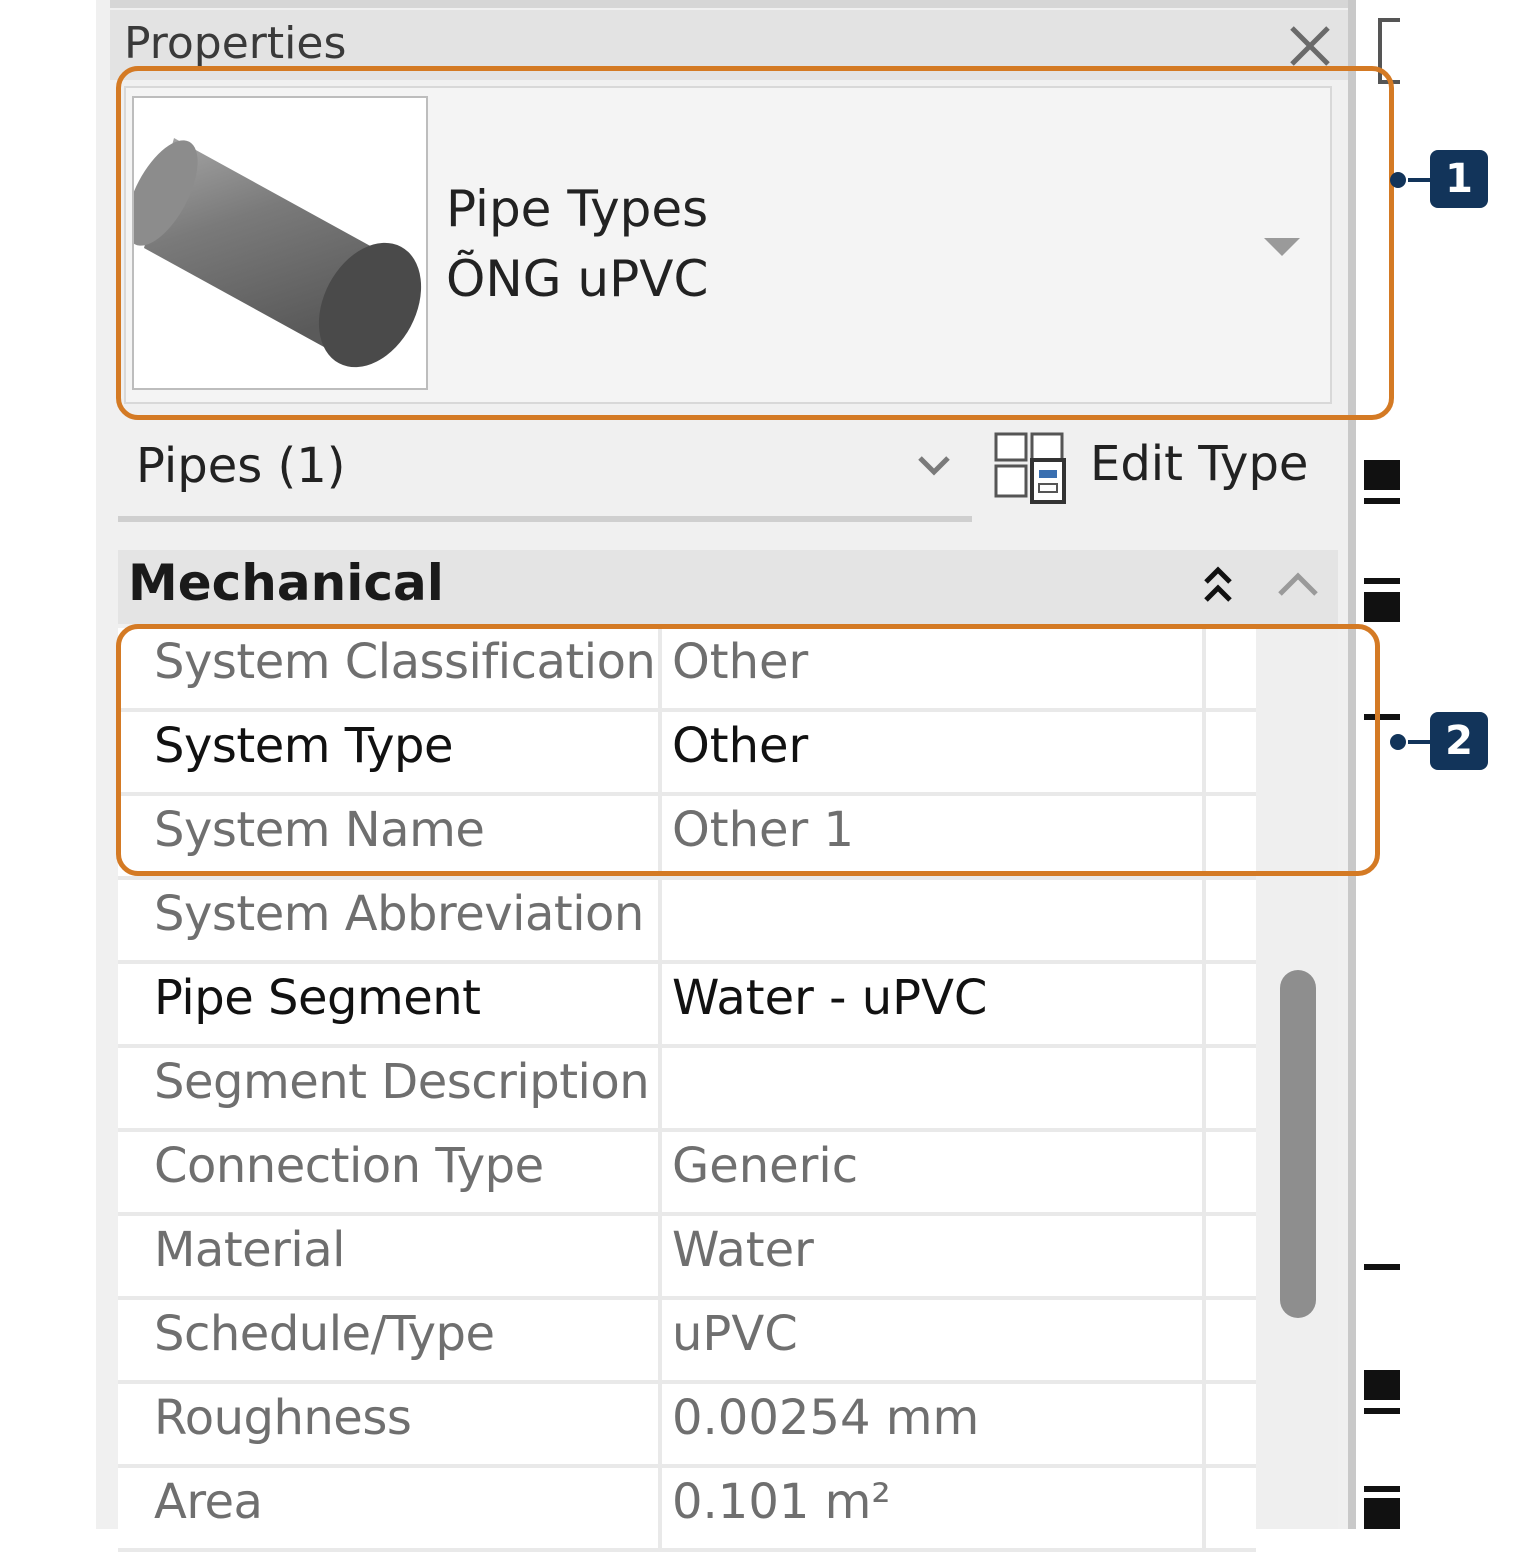 The width and height of the screenshot is (1520, 1552). What do you see at coordinates (1298, 1144) in the screenshot?
I see `scrollbar-thumb` at bounding box center [1298, 1144].